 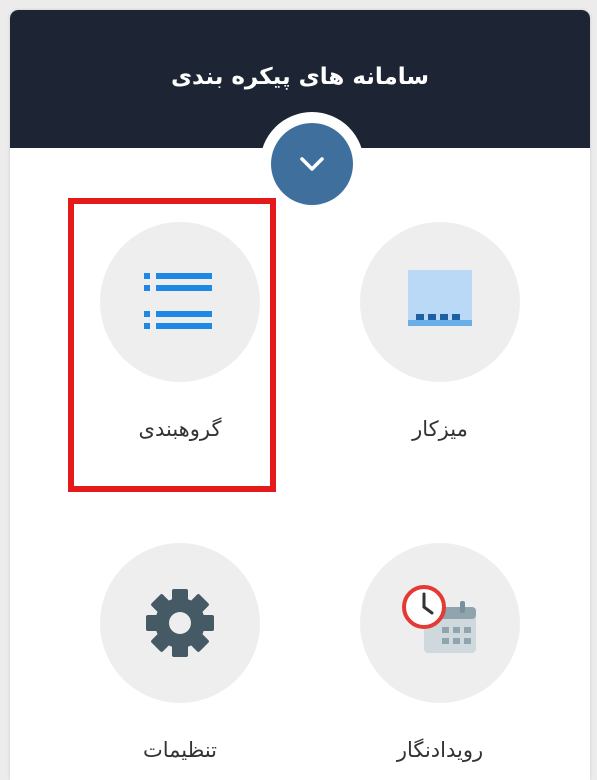 What do you see at coordinates (440, 298) in the screenshot?
I see `desk-icon` at bounding box center [440, 298].